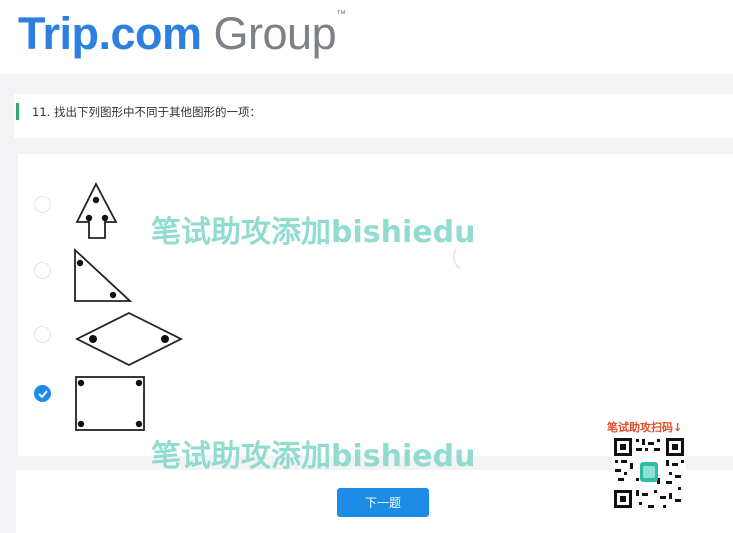 Image resolution: width=733 pixels, height=533 pixels. I want to click on qr-label: 笔试助攻扫码↓, so click(645, 427).